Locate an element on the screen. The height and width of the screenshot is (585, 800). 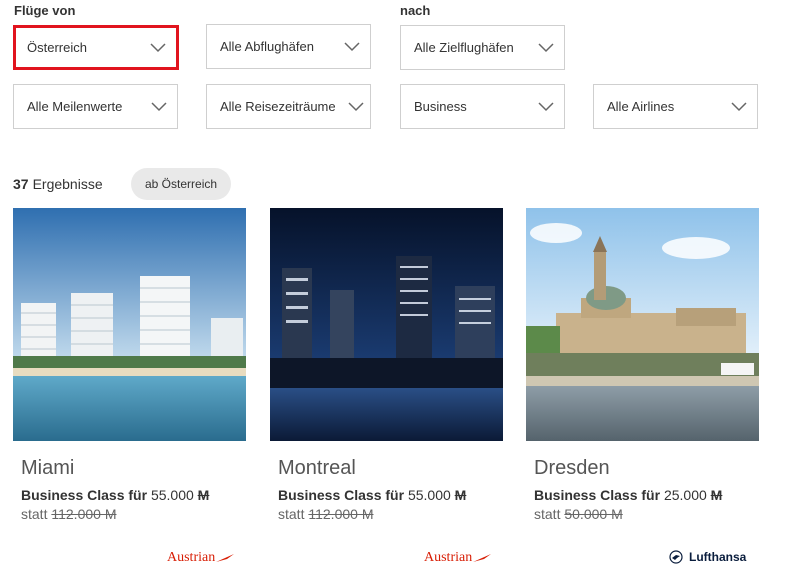
departure-airport-value: Alle Abflughäfen is located at coordinates (267, 46).